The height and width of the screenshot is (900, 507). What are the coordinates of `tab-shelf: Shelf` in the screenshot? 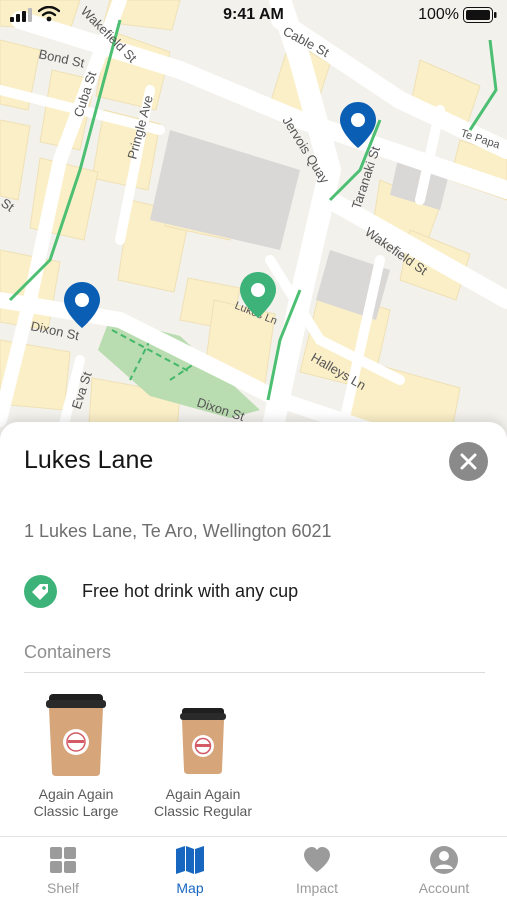 It's located at (63, 868).